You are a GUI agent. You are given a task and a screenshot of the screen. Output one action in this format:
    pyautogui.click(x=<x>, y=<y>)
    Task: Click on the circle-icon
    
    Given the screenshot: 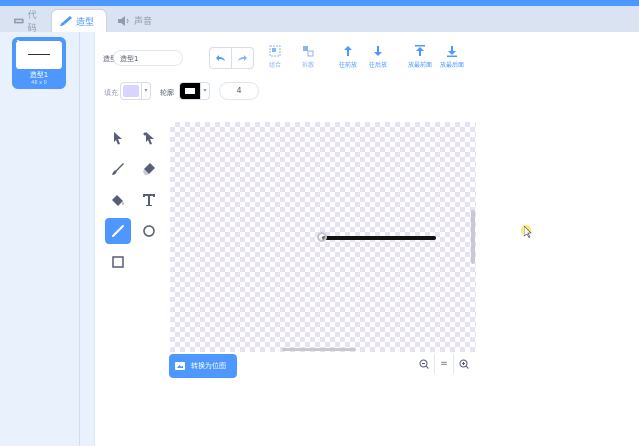 What is the action you would take?
    pyautogui.click(x=149, y=231)
    